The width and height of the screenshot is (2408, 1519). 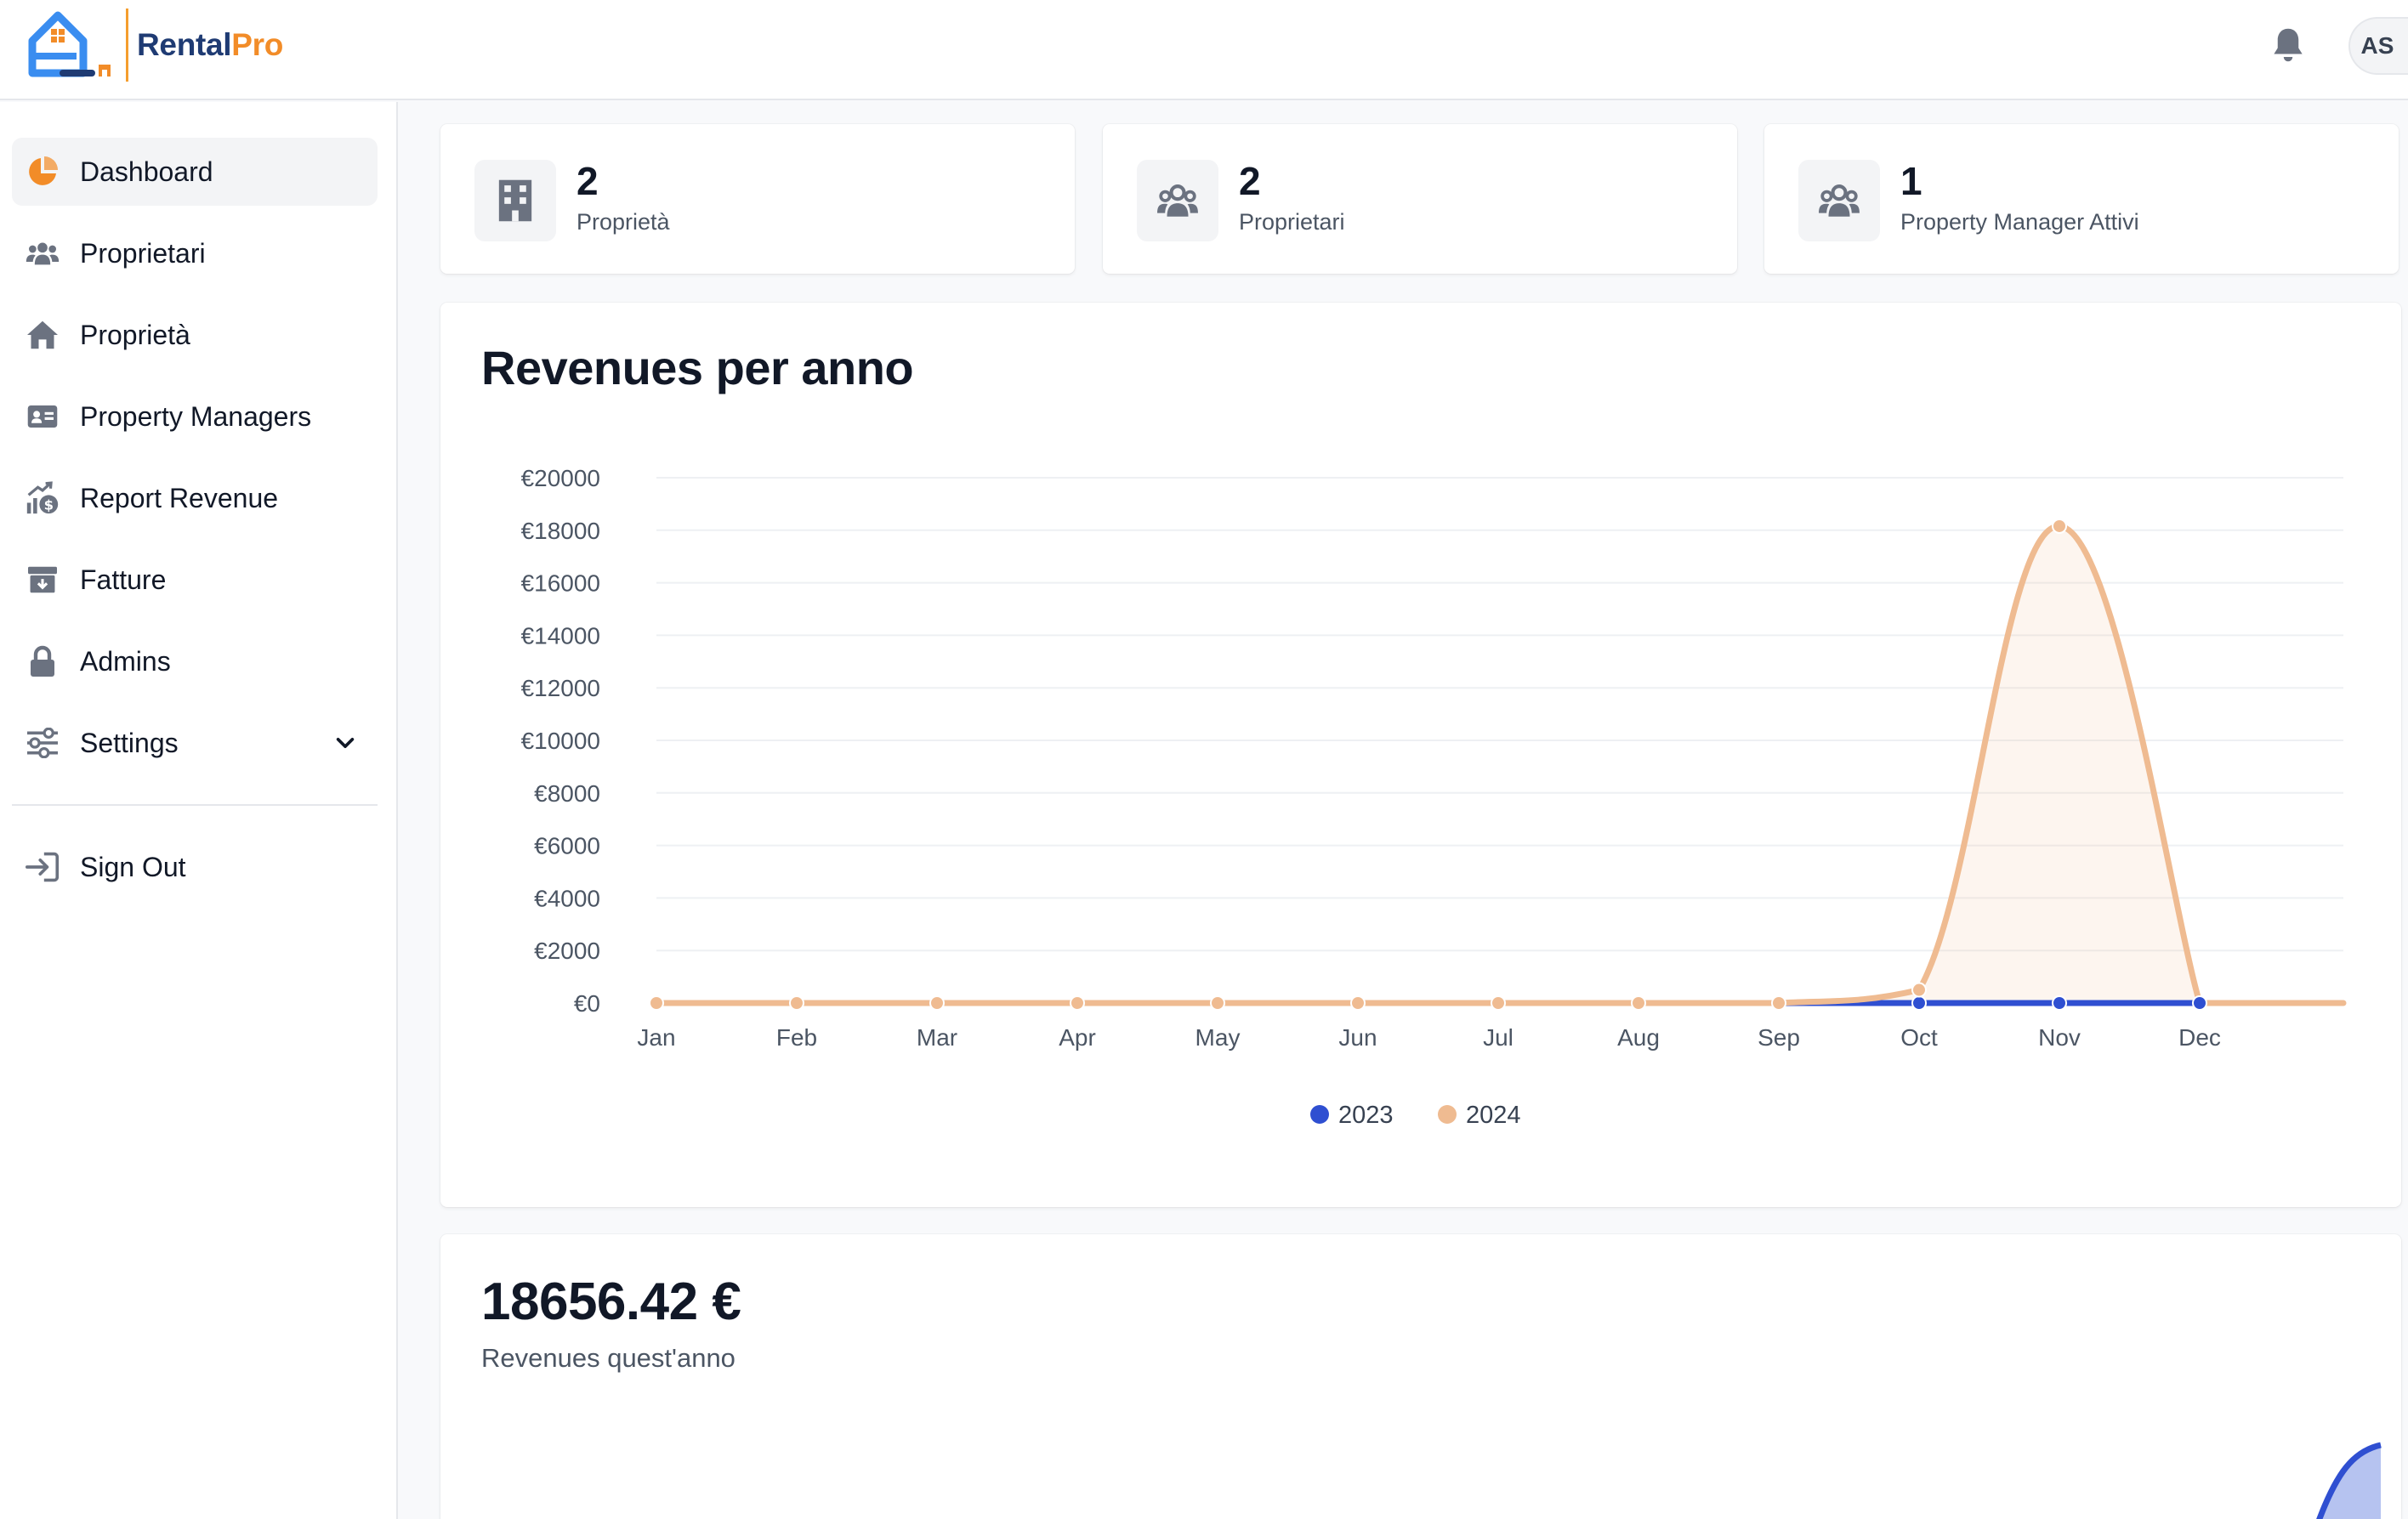 I want to click on sidebar-divider, so click(x=195, y=805).